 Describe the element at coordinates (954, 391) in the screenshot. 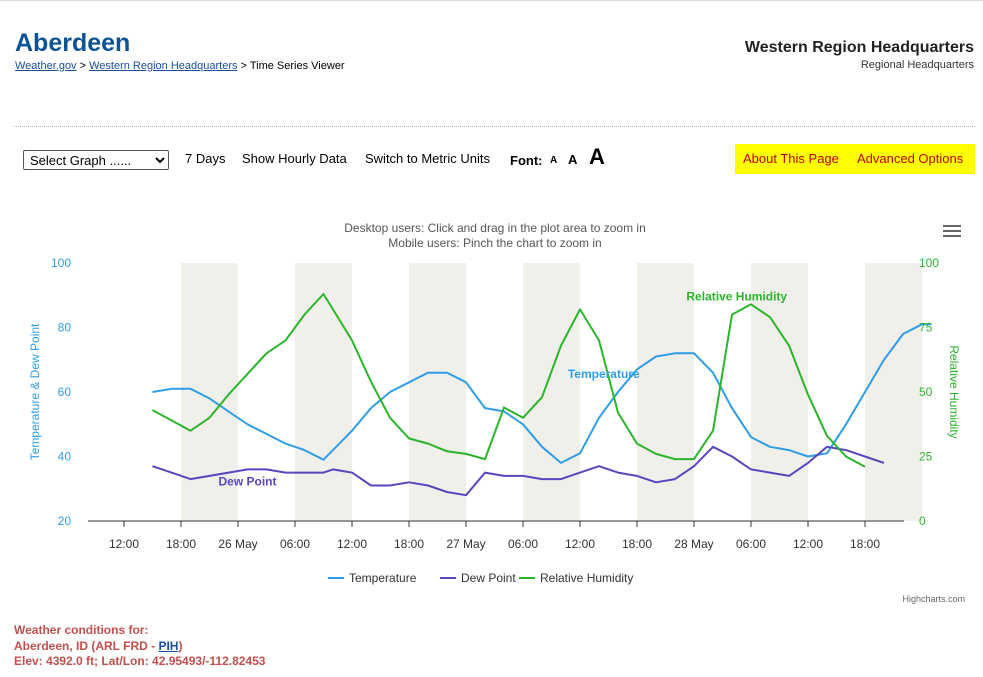

I see `y-axis-right-title: Relative Humidity` at that location.